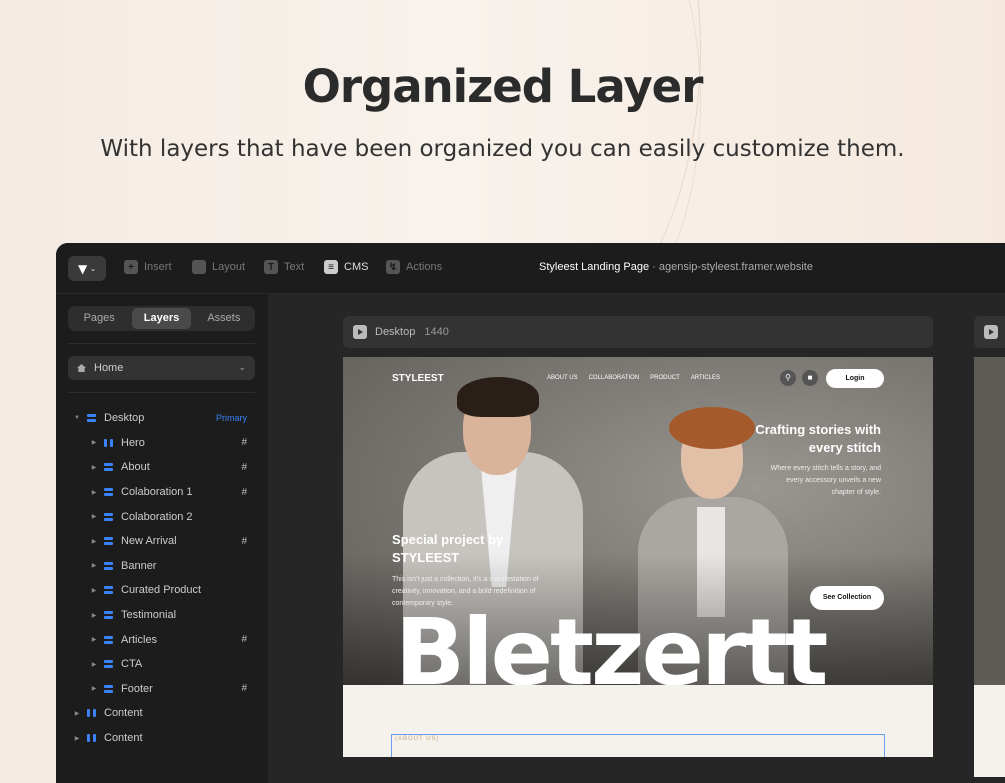 The width and height of the screenshot is (1005, 783). Describe the element at coordinates (161, 418) in the screenshot. I see `layer-desktop: ▼ Desktop Primary` at that location.